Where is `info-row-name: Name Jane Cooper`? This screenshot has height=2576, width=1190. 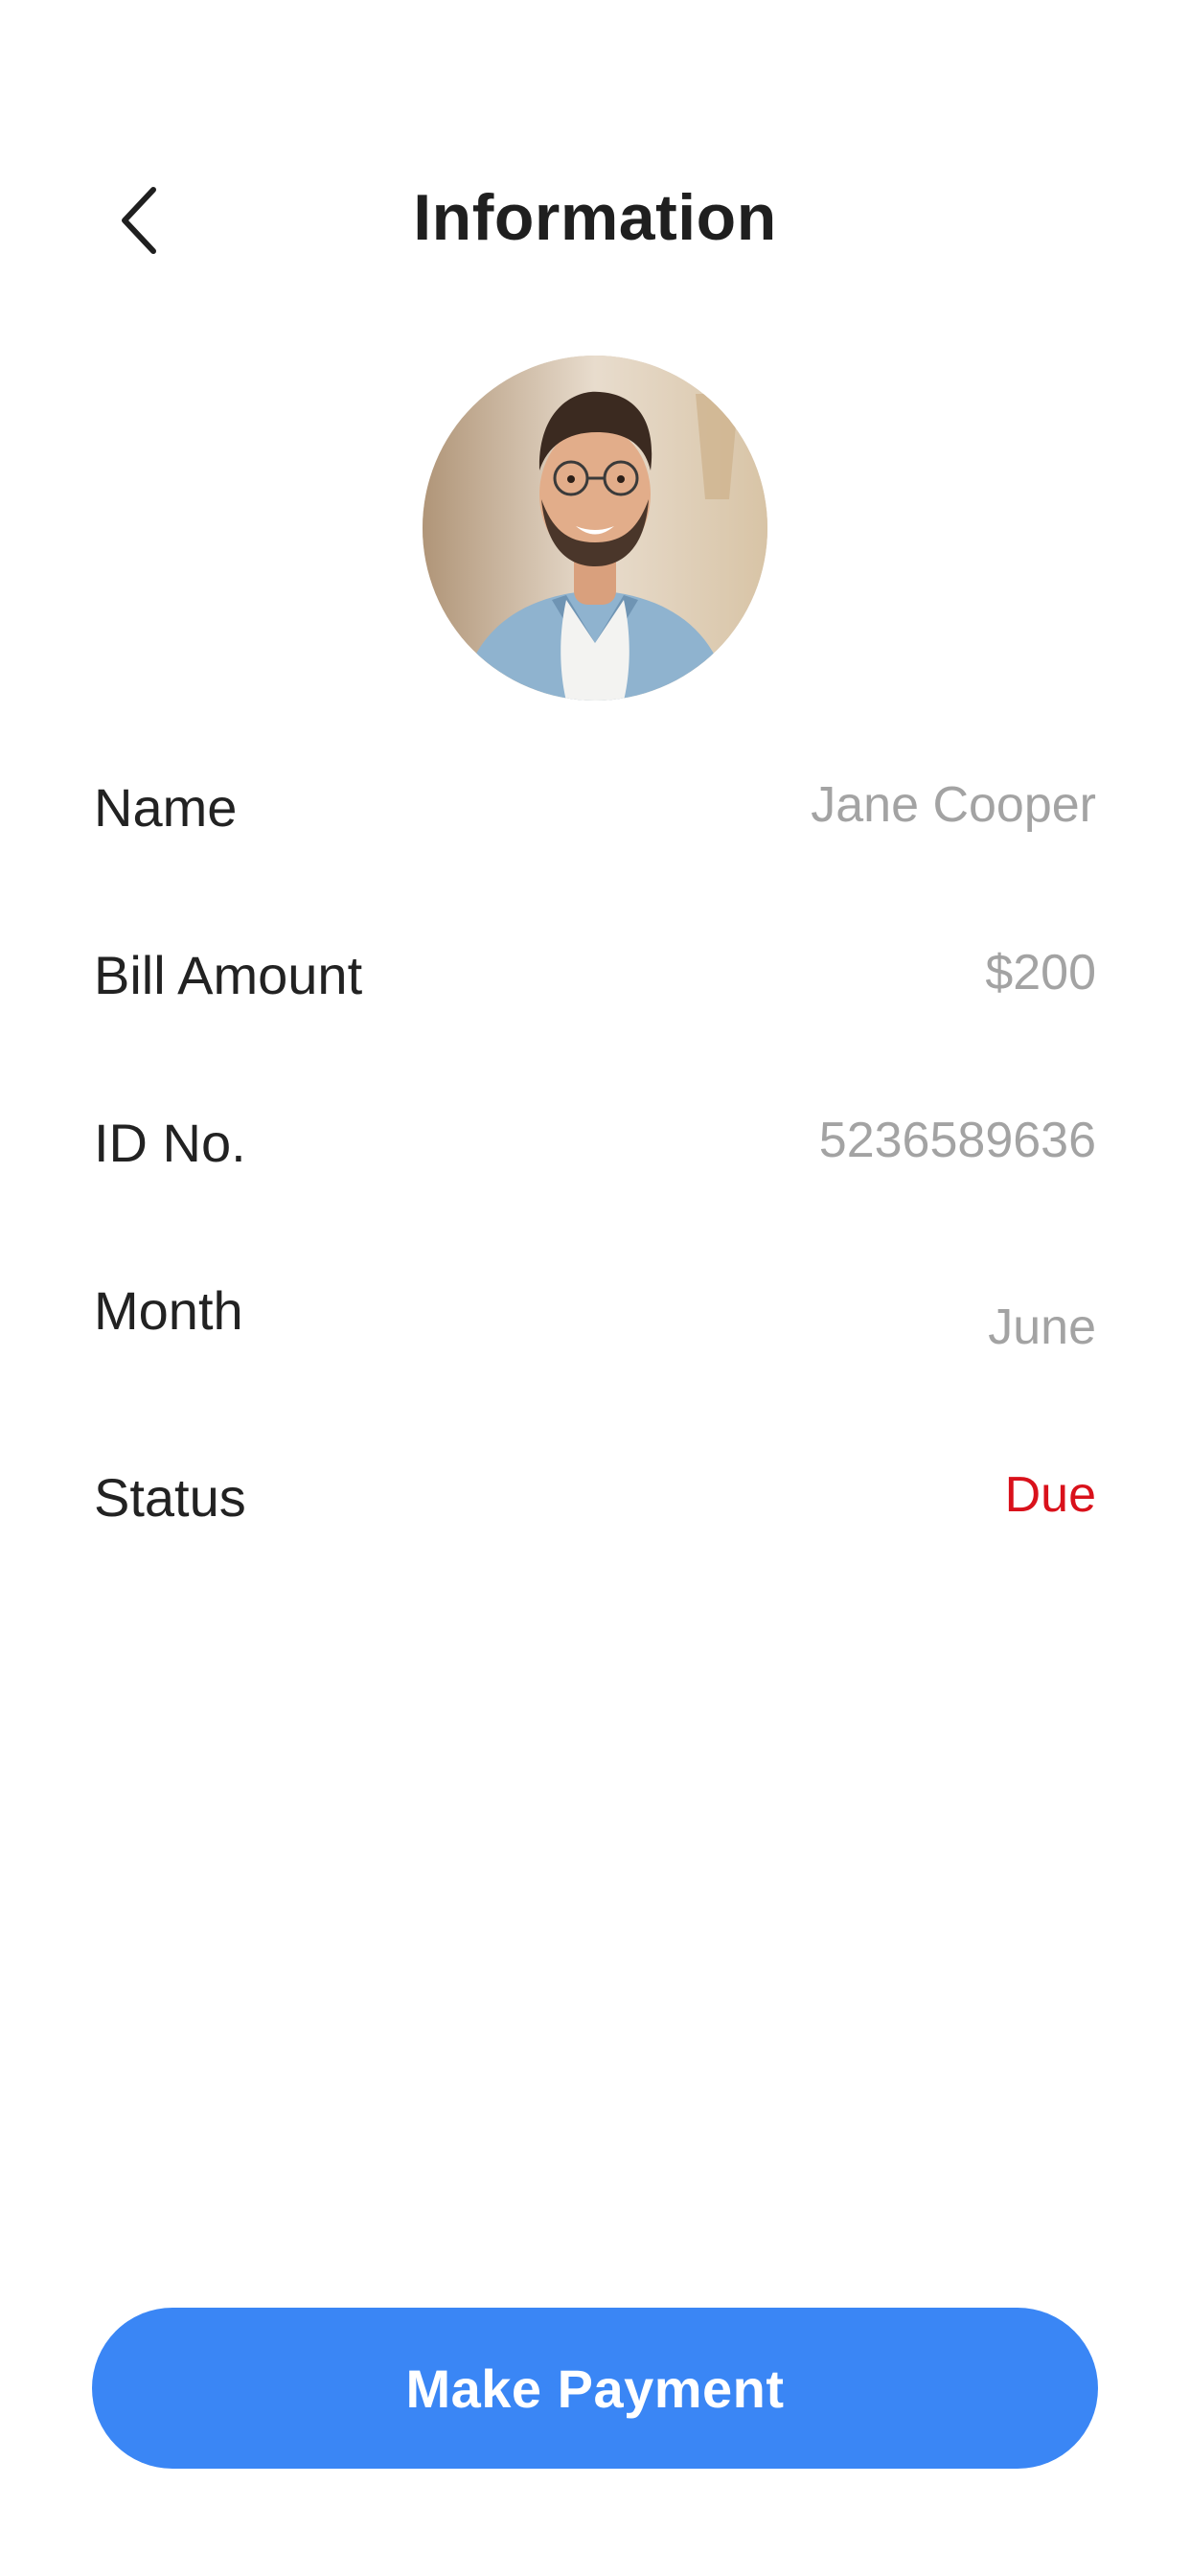
info-row-name: Name Jane Cooper is located at coordinates (595, 829).